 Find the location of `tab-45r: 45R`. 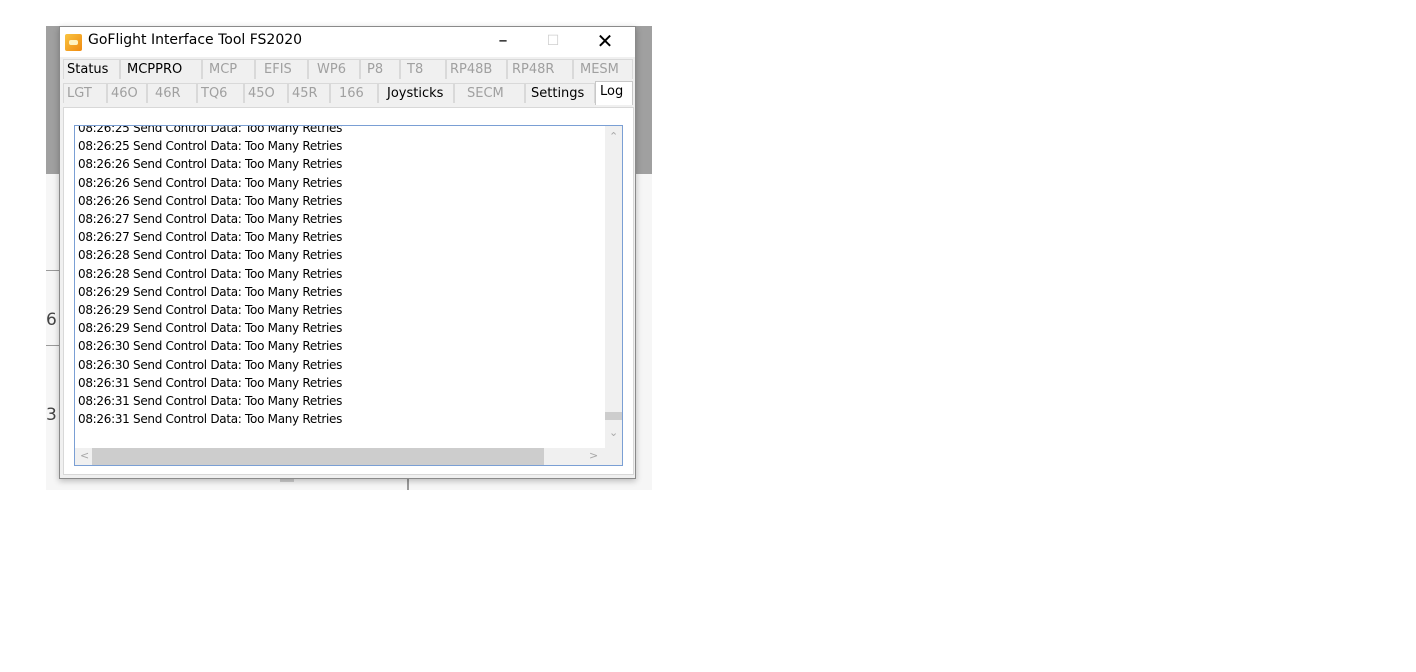

tab-45r: 45R is located at coordinates (309, 93).